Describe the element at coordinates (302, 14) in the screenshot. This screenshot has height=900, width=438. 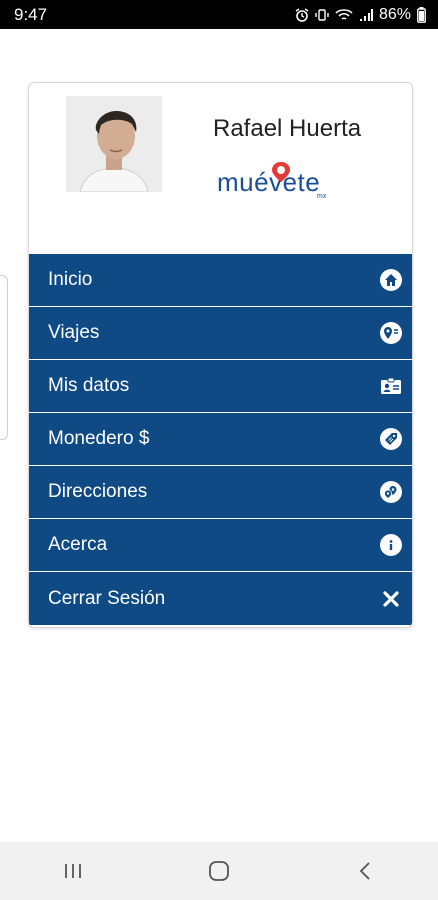
I see `alarm-icon` at that location.